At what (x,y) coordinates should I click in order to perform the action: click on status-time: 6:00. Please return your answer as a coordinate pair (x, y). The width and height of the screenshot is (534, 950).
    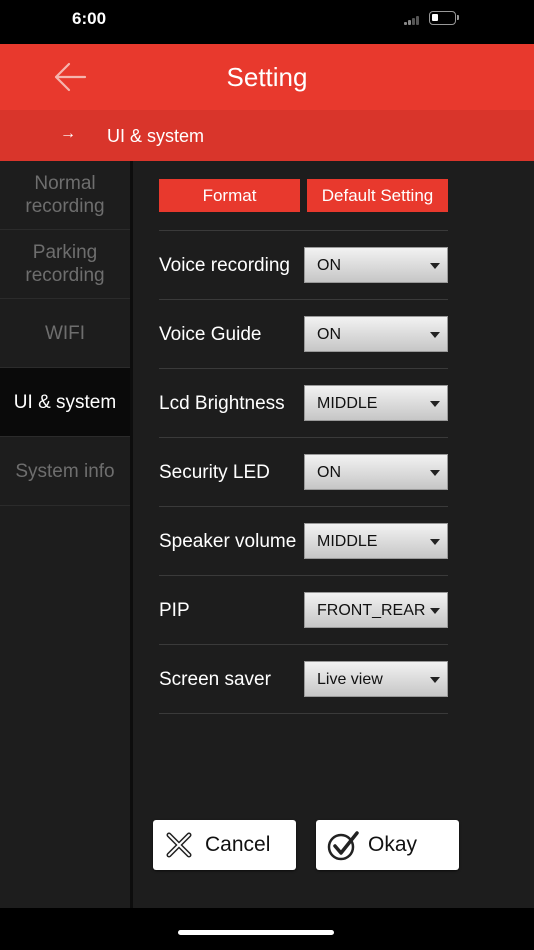
    Looking at the image, I should click on (89, 18).